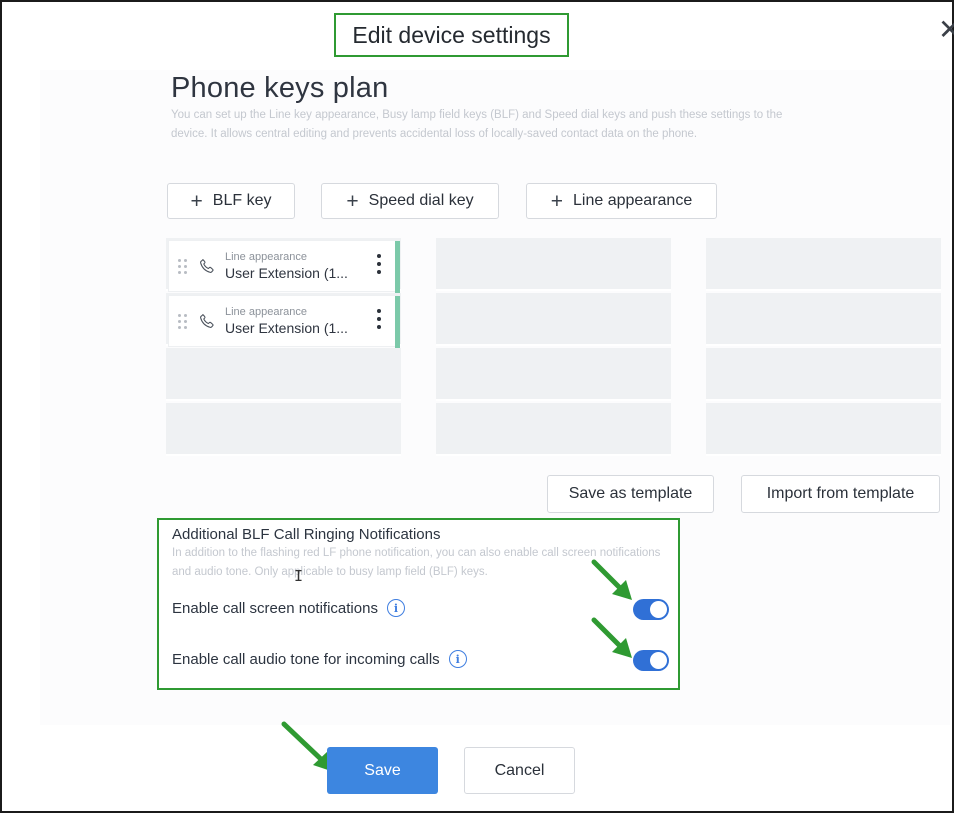  I want to click on add-line-appearance-button: + Line appearance, so click(621, 201).